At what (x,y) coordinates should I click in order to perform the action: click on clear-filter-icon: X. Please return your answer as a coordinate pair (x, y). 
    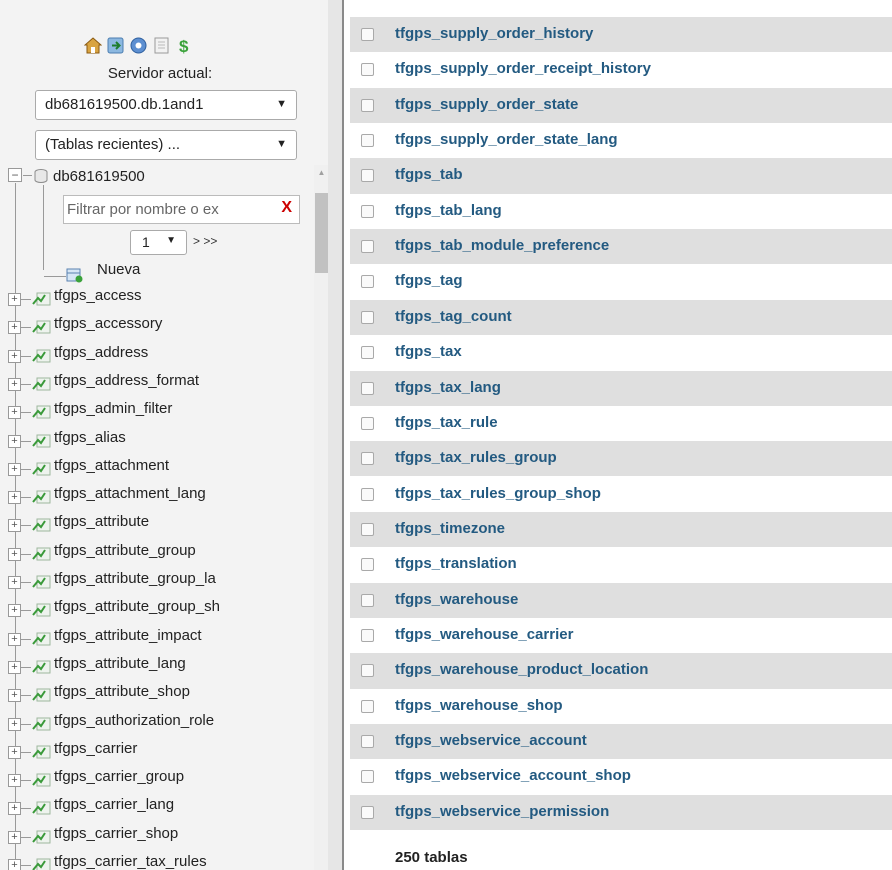
    Looking at the image, I should click on (286, 208).